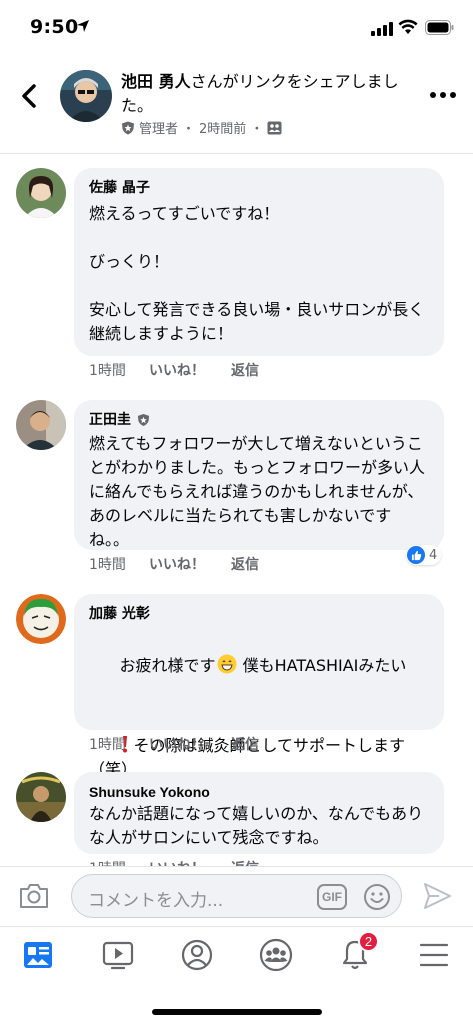  I want to click on battery-icon, so click(439, 27).